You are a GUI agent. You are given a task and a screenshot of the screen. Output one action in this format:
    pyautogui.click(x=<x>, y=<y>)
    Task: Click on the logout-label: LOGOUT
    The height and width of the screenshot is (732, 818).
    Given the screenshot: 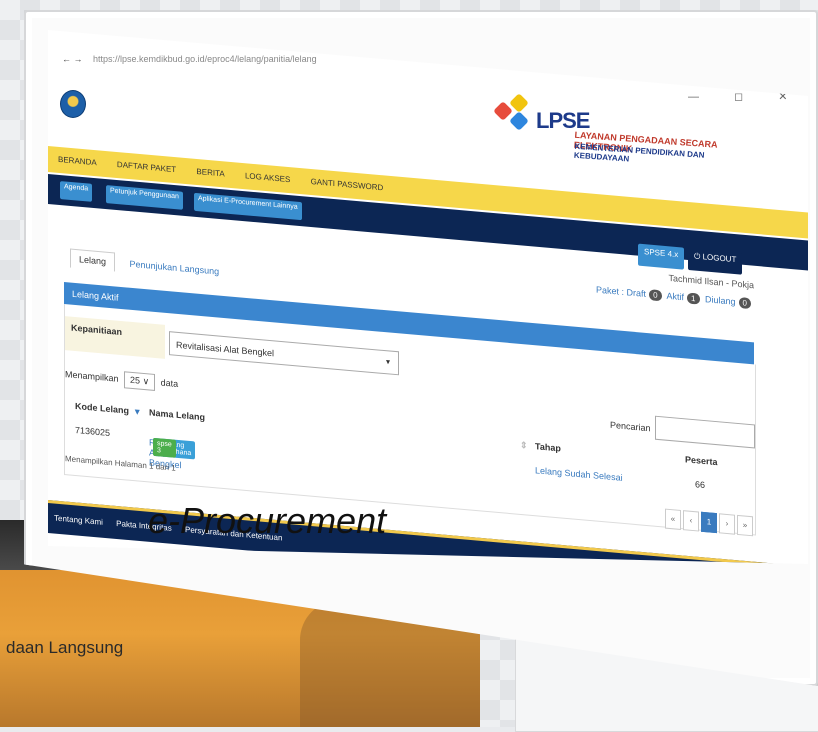 What is the action you would take?
    pyautogui.click(x=719, y=258)
    